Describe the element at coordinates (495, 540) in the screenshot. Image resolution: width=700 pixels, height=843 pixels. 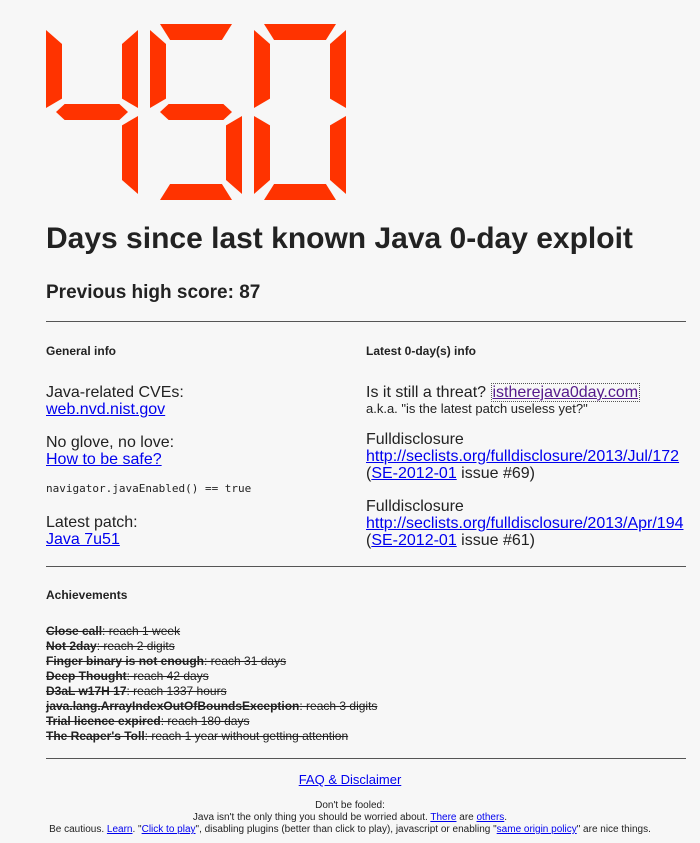
I see `issue-text: issue #61)` at that location.